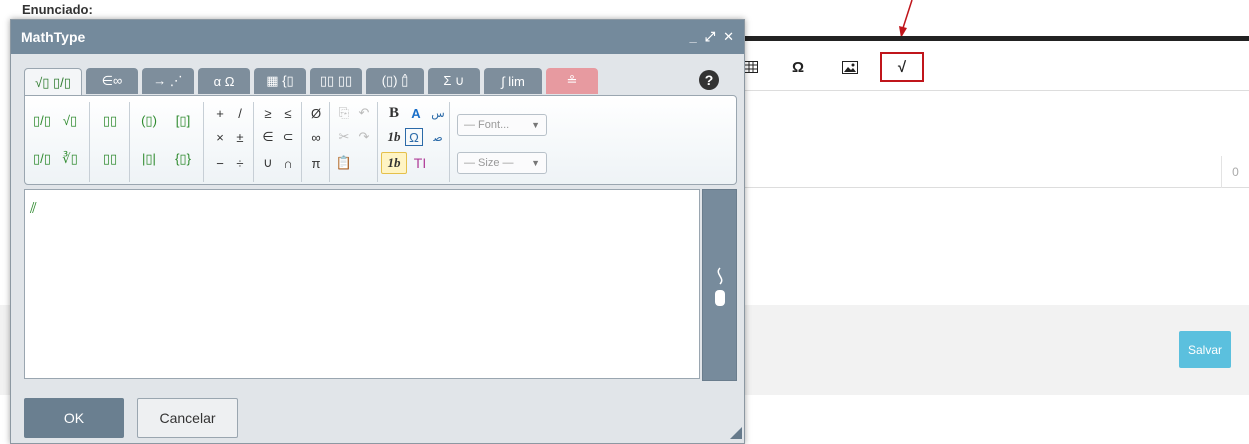  I want to click on bold-button: B, so click(394, 113).